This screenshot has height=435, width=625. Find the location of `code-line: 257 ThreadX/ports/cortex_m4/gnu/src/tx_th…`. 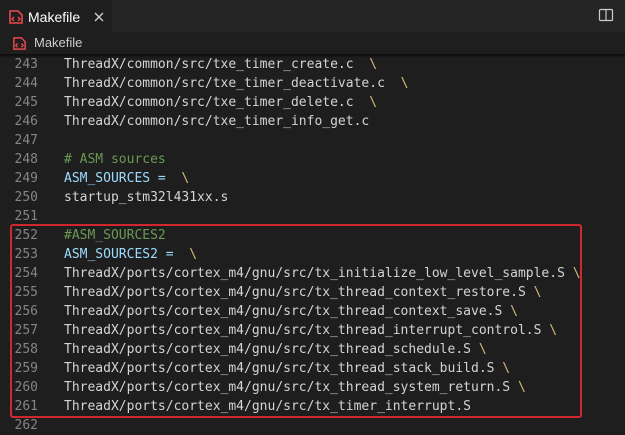

code-line: 257 ThreadX/ports/cortex_m4/gnu/src/tx_th… is located at coordinates (312, 330).